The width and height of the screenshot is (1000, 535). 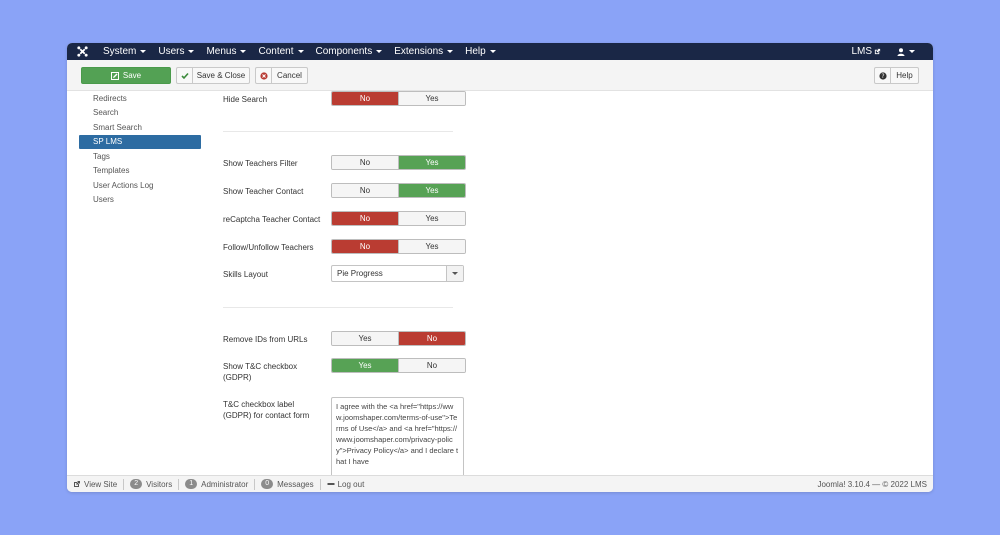 I want to click on show-teacher-contact-toggle: No Yes, so click(x=398, y=190).